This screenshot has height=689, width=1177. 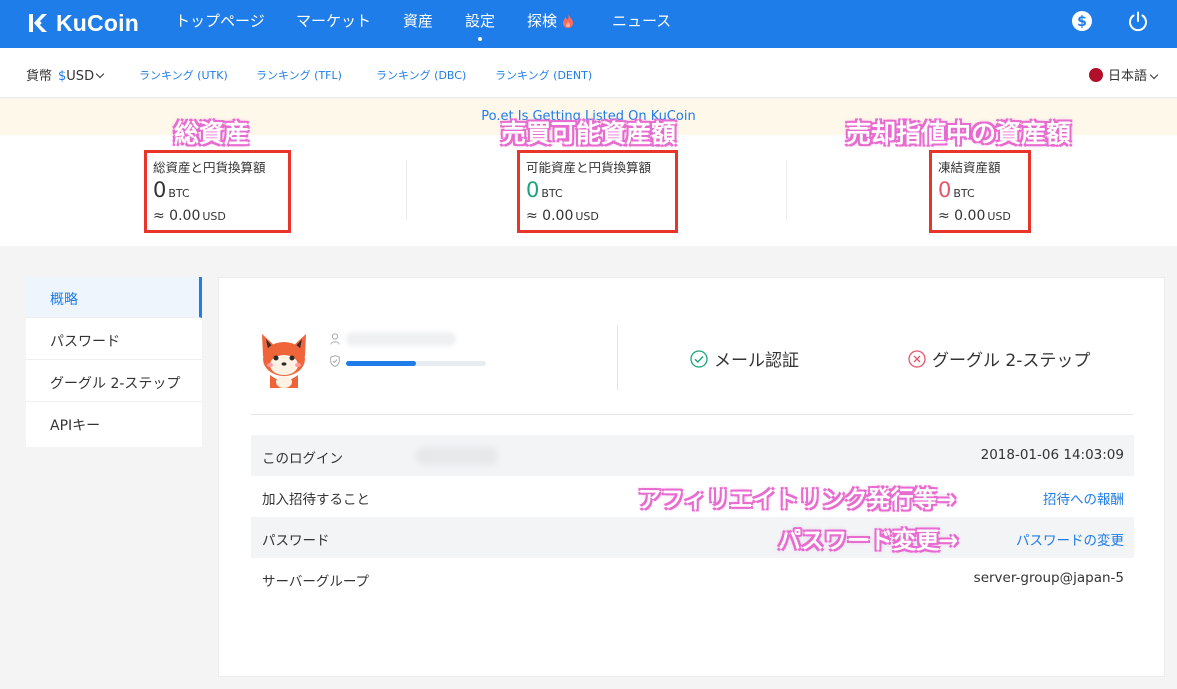 What do you see at coordinates (316, 582) in the screenshot?
I see `row-label: サーバーグループ` at bounding box center [316, 582].